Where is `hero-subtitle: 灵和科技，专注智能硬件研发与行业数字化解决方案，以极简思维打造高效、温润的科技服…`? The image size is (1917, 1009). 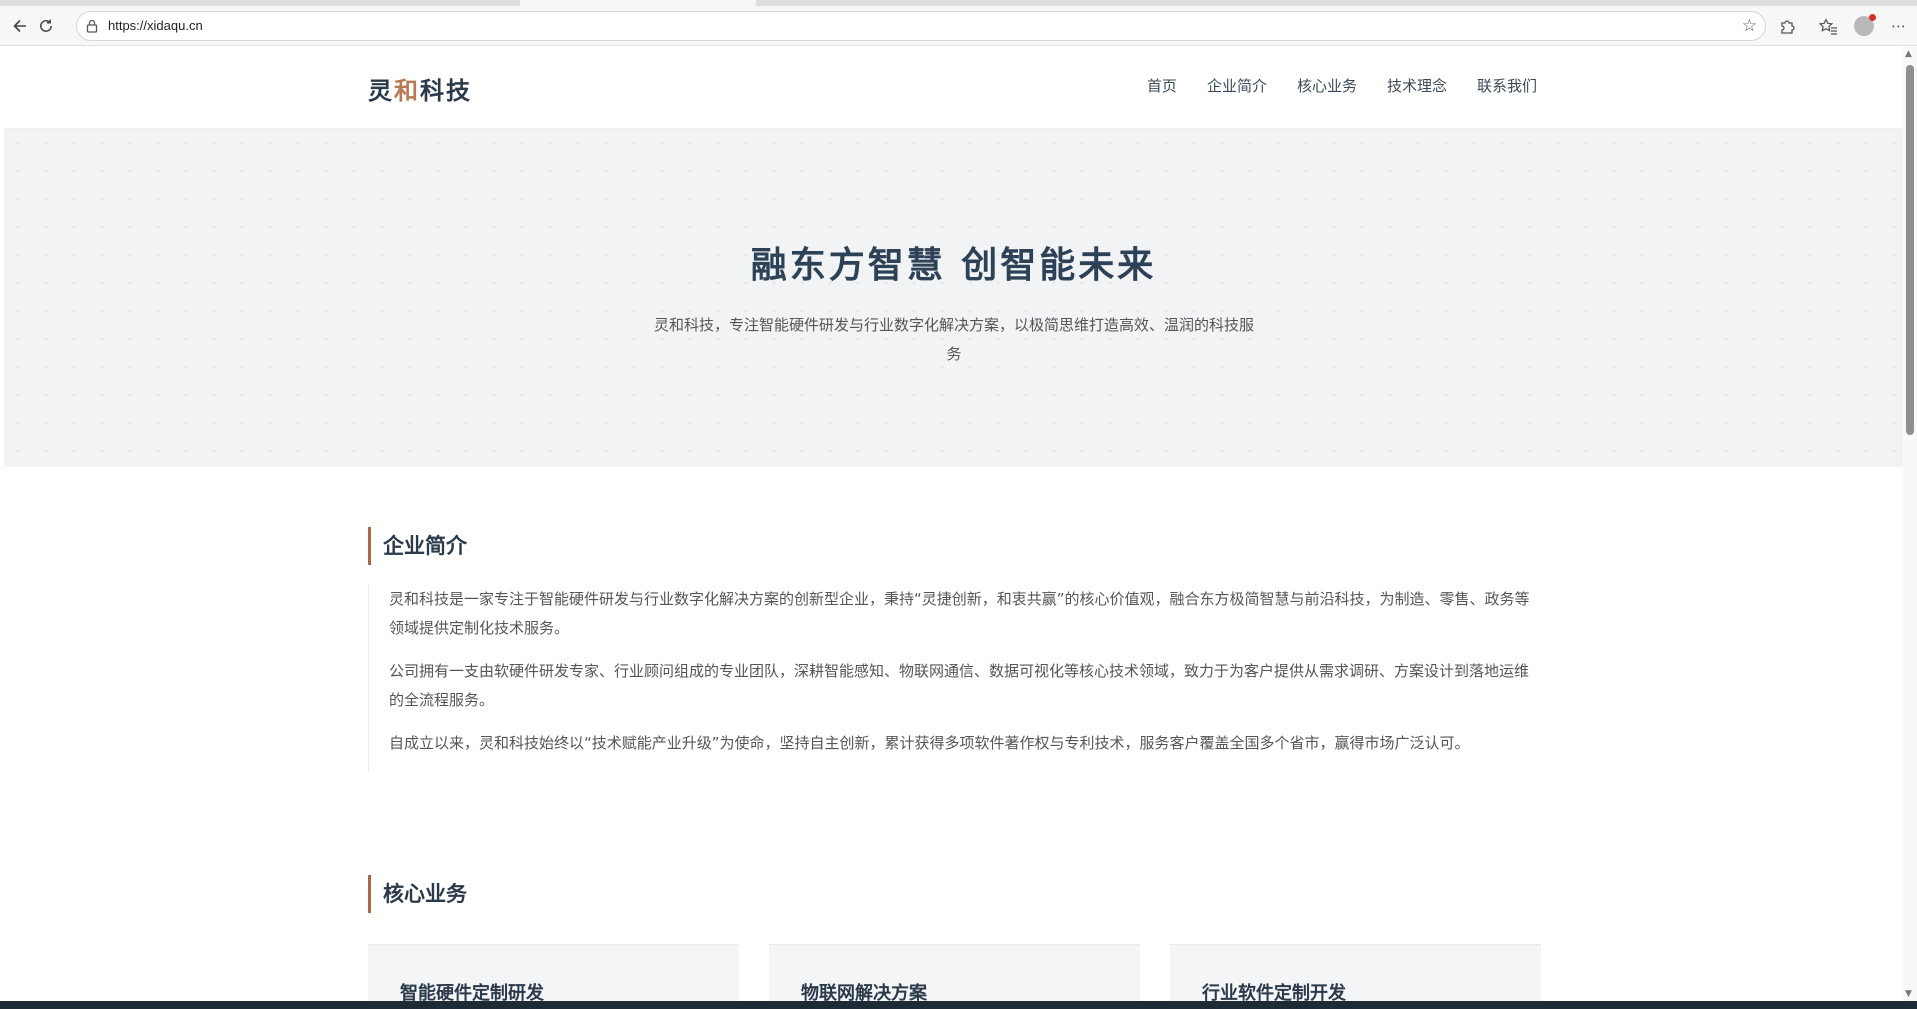
hero-subtitle: 灵和科技，专注智能硬件研发与行业数字化解决方案，以极简思维打造高效、温润的科技服… is located at coordinates (954, 339).